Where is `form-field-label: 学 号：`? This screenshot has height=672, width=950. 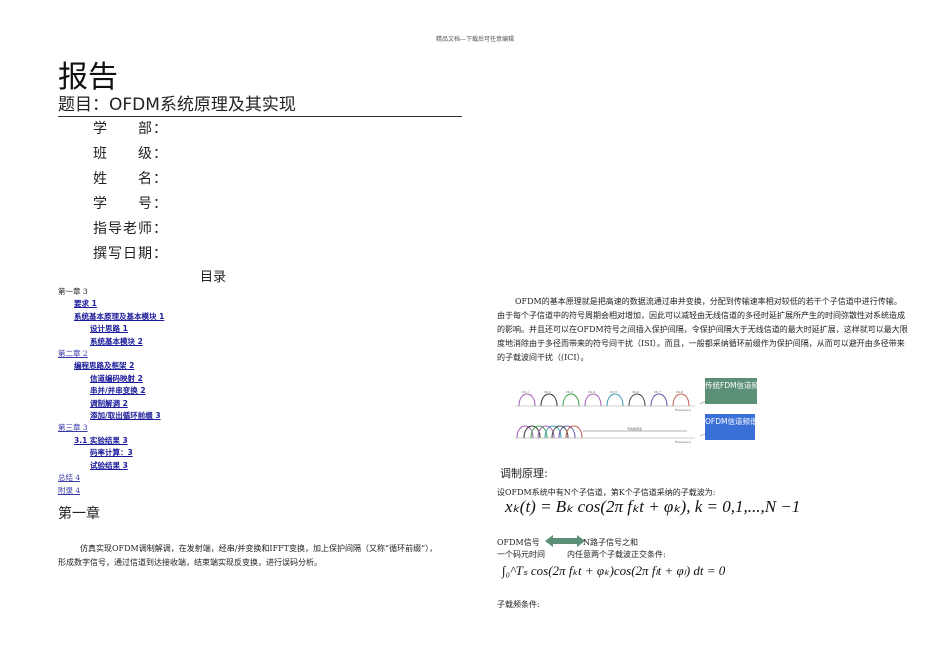 form-field-label: 学 号： is located at coordinates (130, 204).